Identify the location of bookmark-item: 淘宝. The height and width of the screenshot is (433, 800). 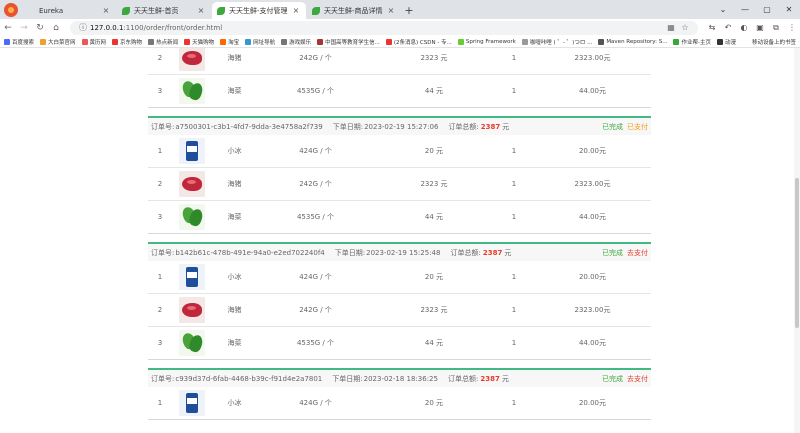
(229, 42).